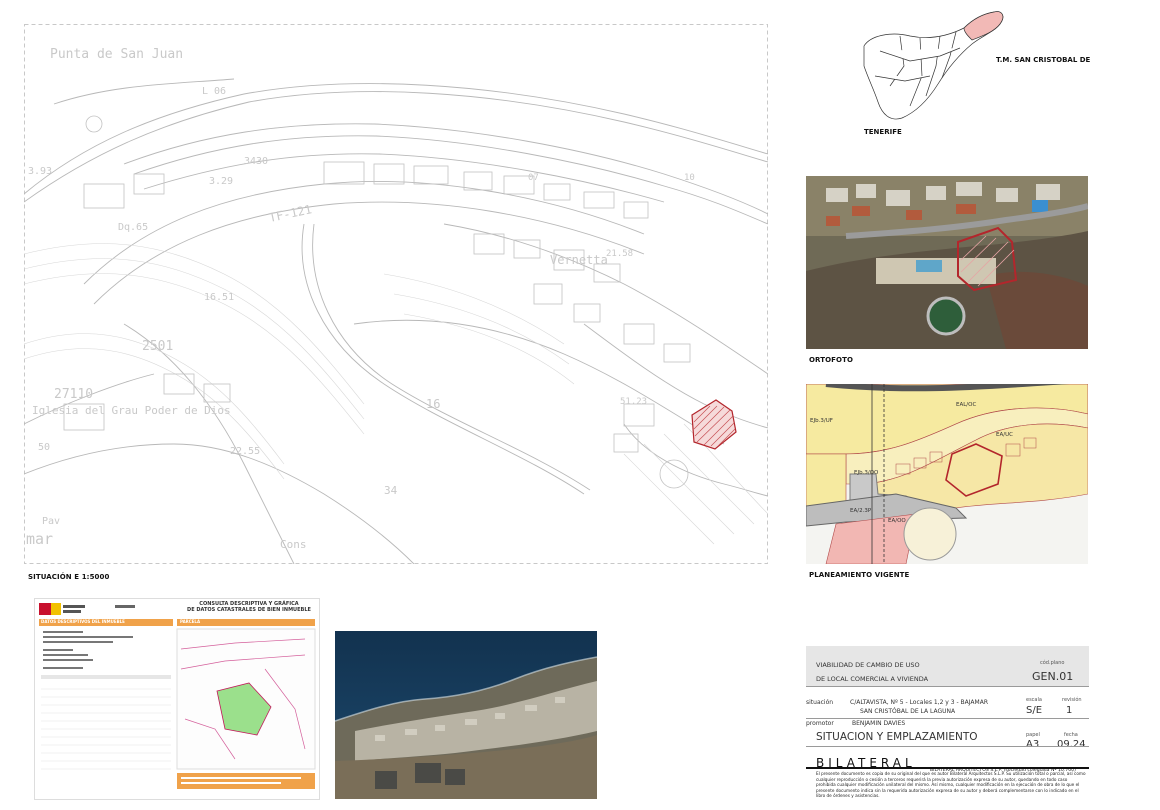 The width and height of the screenshot is (1160, 810). What do you see at coordinates (214, 91) in the screenshot?
I see `svg-text: L 06` at bounding box center [214, 91].